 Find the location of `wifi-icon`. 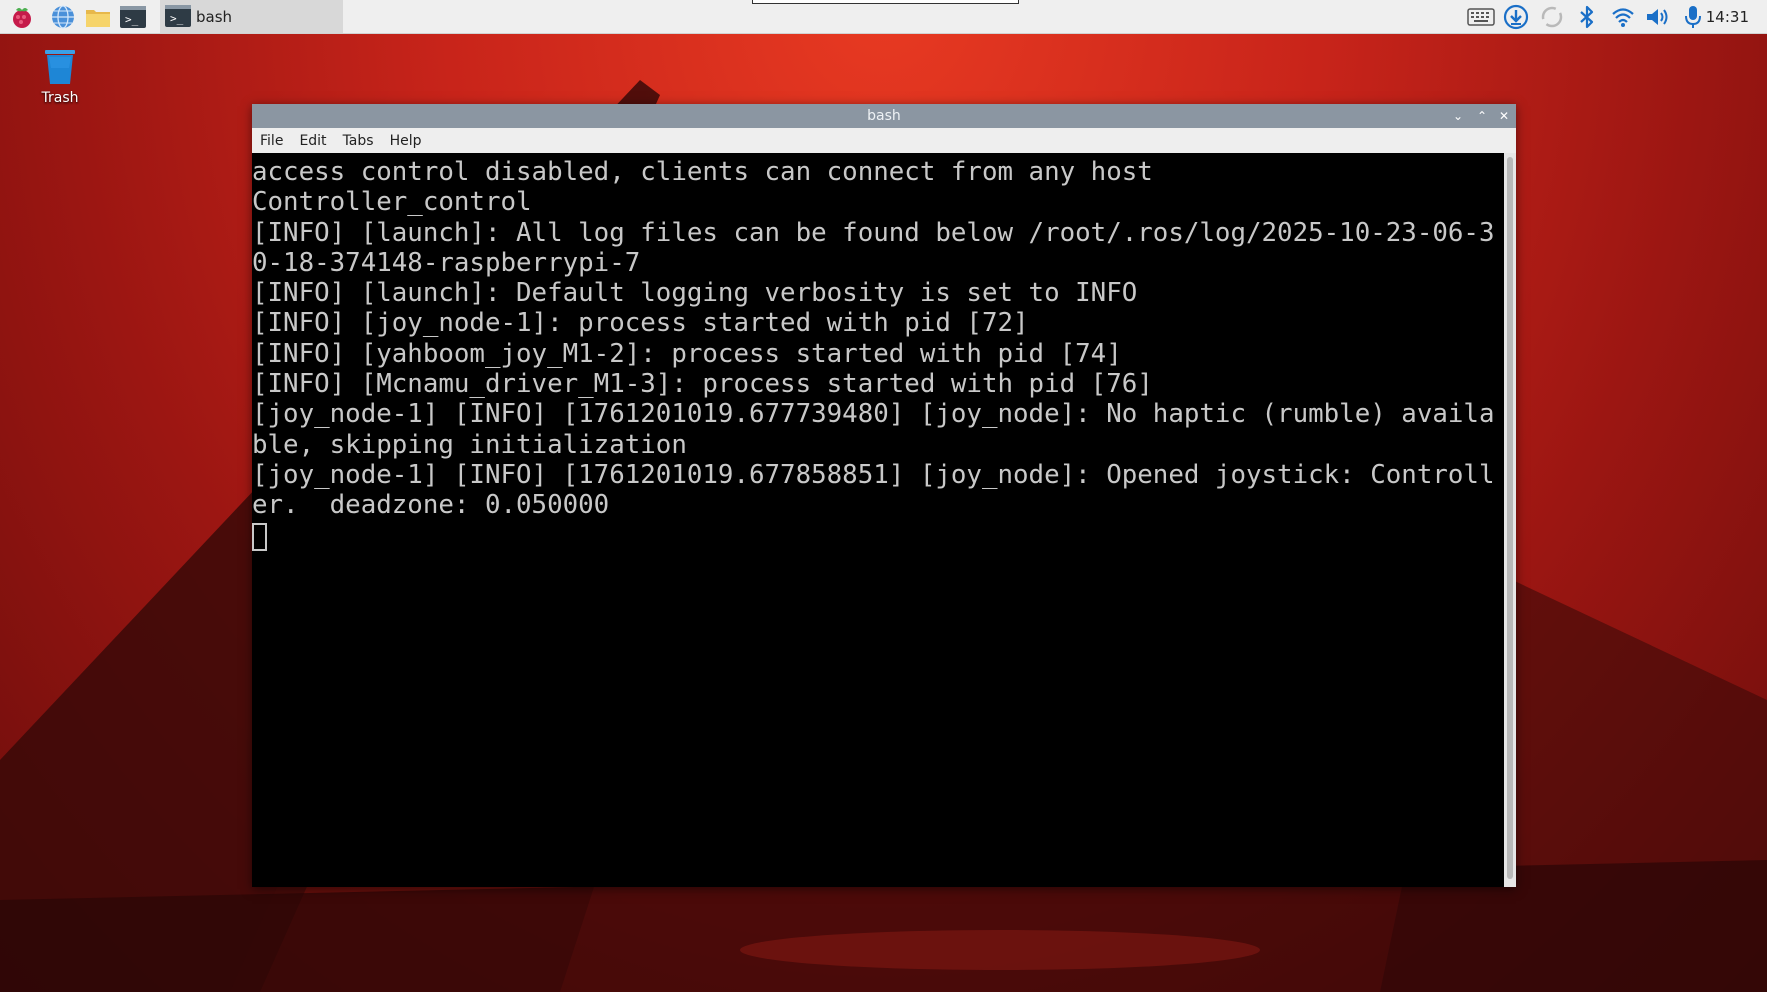

wifi-icon is located at coordinates (1623, 17).